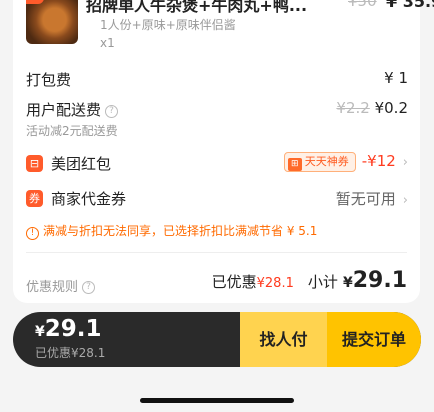  Describe the element at coordinates (391, 108) in the screenshot. I see `delivery-fee-value: ¥0.2` at that location.